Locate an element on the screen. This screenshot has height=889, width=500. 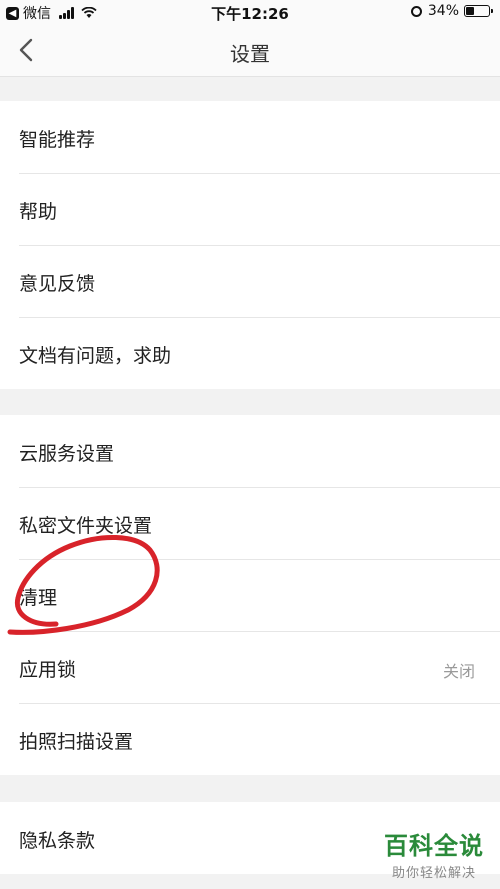
settings-row-cloud-service: 云服务设置 is located at coordinates (250, 451).